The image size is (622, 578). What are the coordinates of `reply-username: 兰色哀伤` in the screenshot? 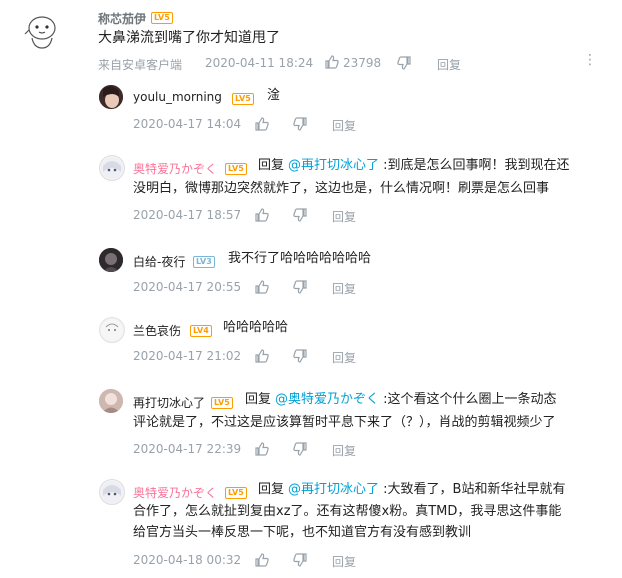 It's located at (157, 330).